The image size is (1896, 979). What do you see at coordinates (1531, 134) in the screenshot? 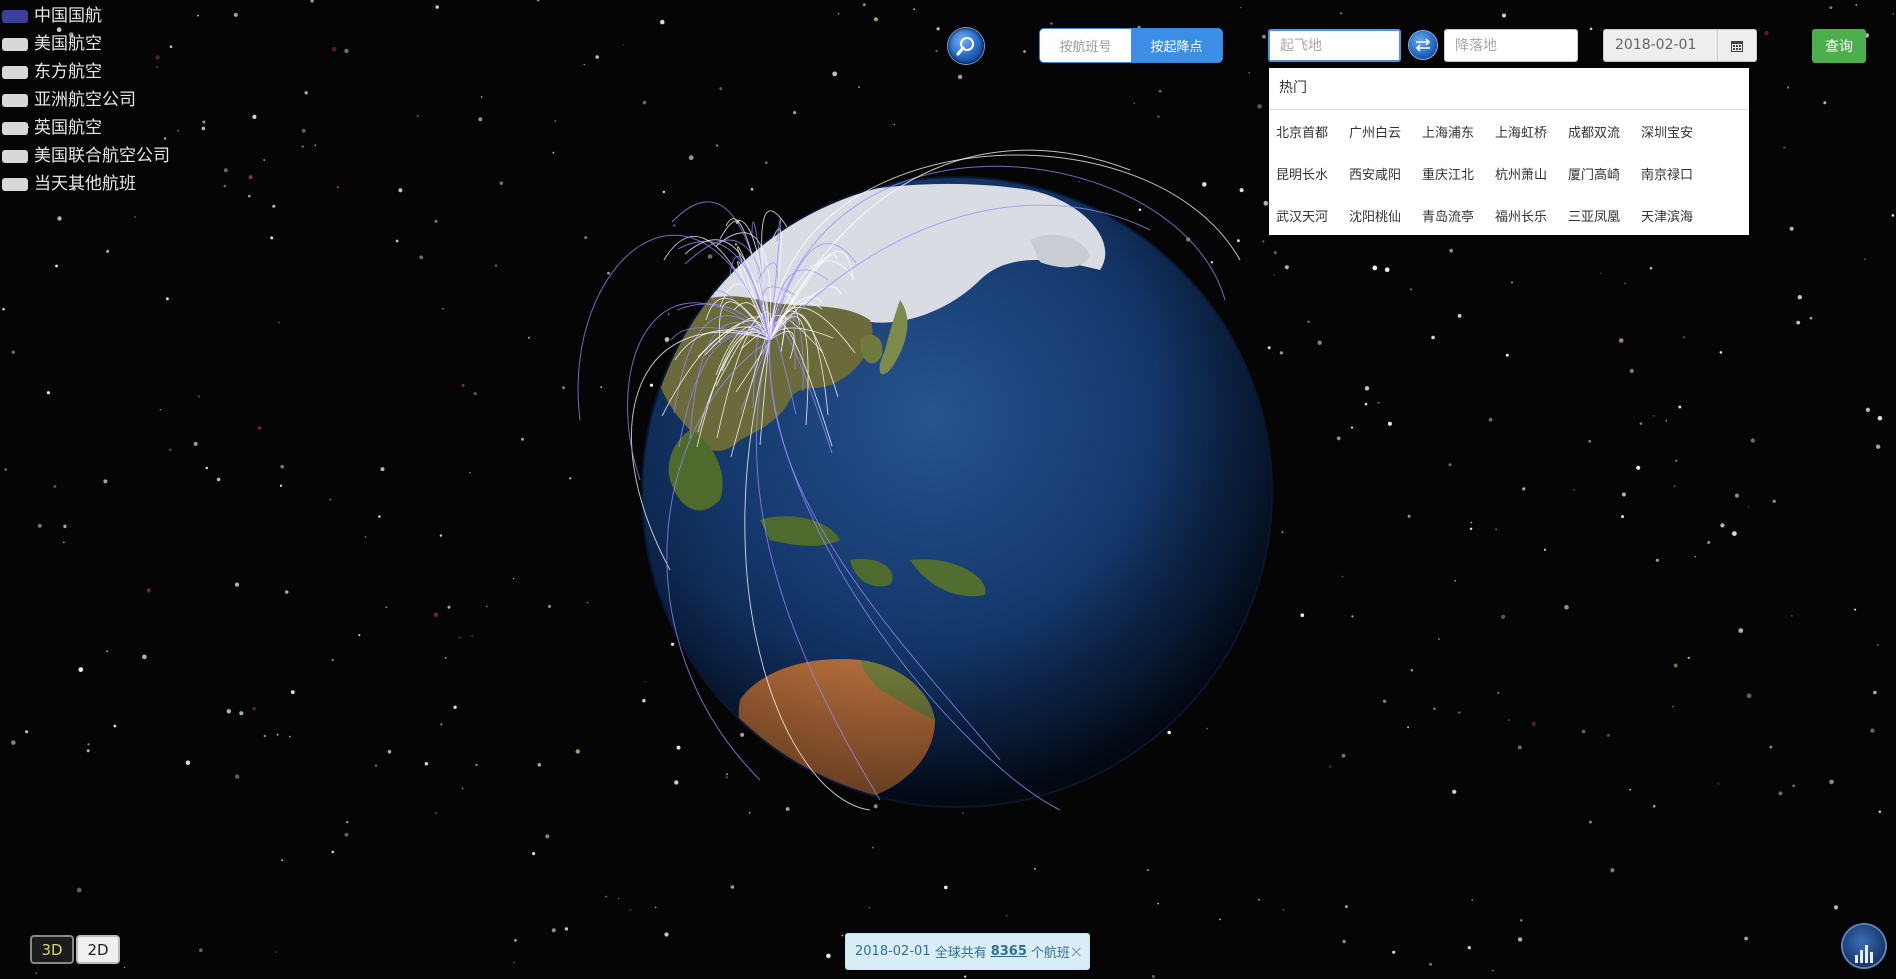
I see `hot-airport-option: 上海虹桥` at bounding box center [1531, 134].